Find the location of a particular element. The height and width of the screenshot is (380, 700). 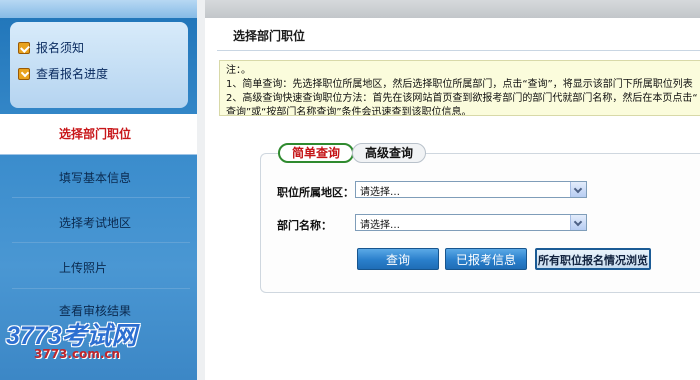

region-field-label: 职位所属地区： is located at coordinates (315, 192).